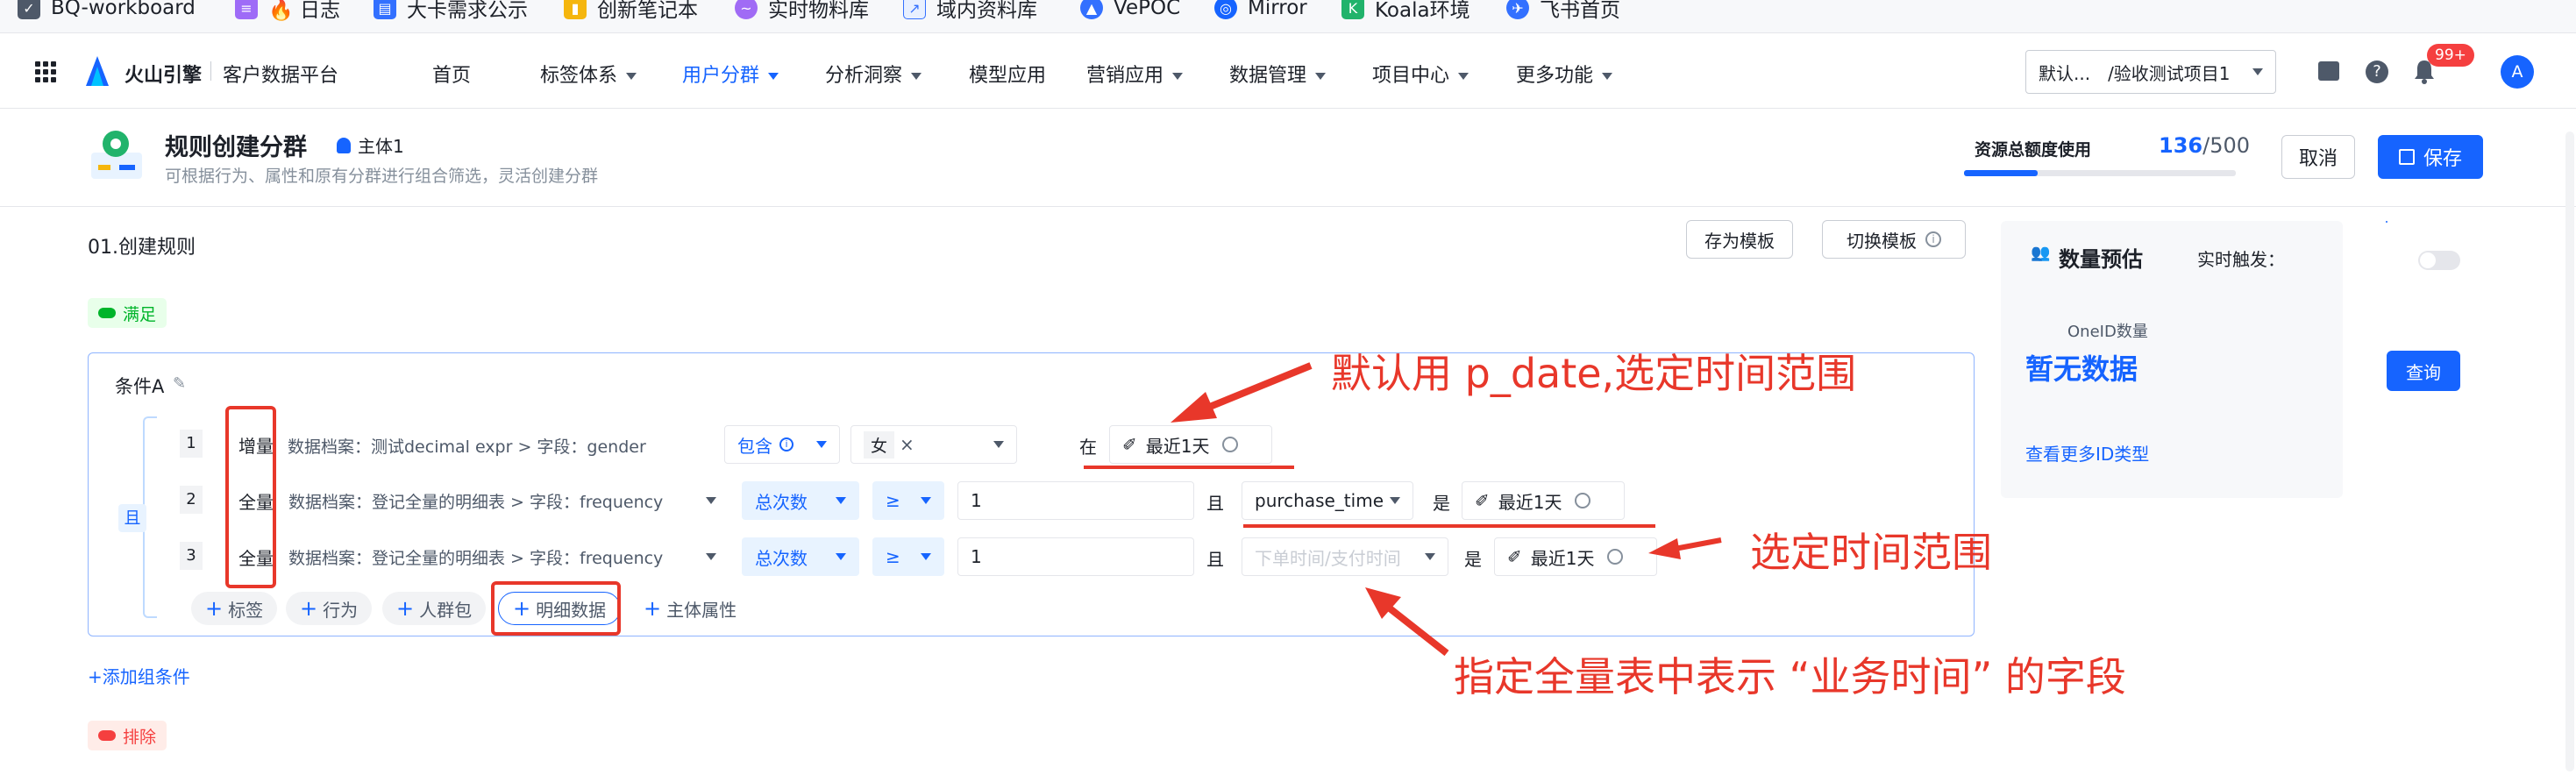 The height and width of the screenshot is (775, 2576). I want to click on page-title: 规则创建分群, so click(236, 147).